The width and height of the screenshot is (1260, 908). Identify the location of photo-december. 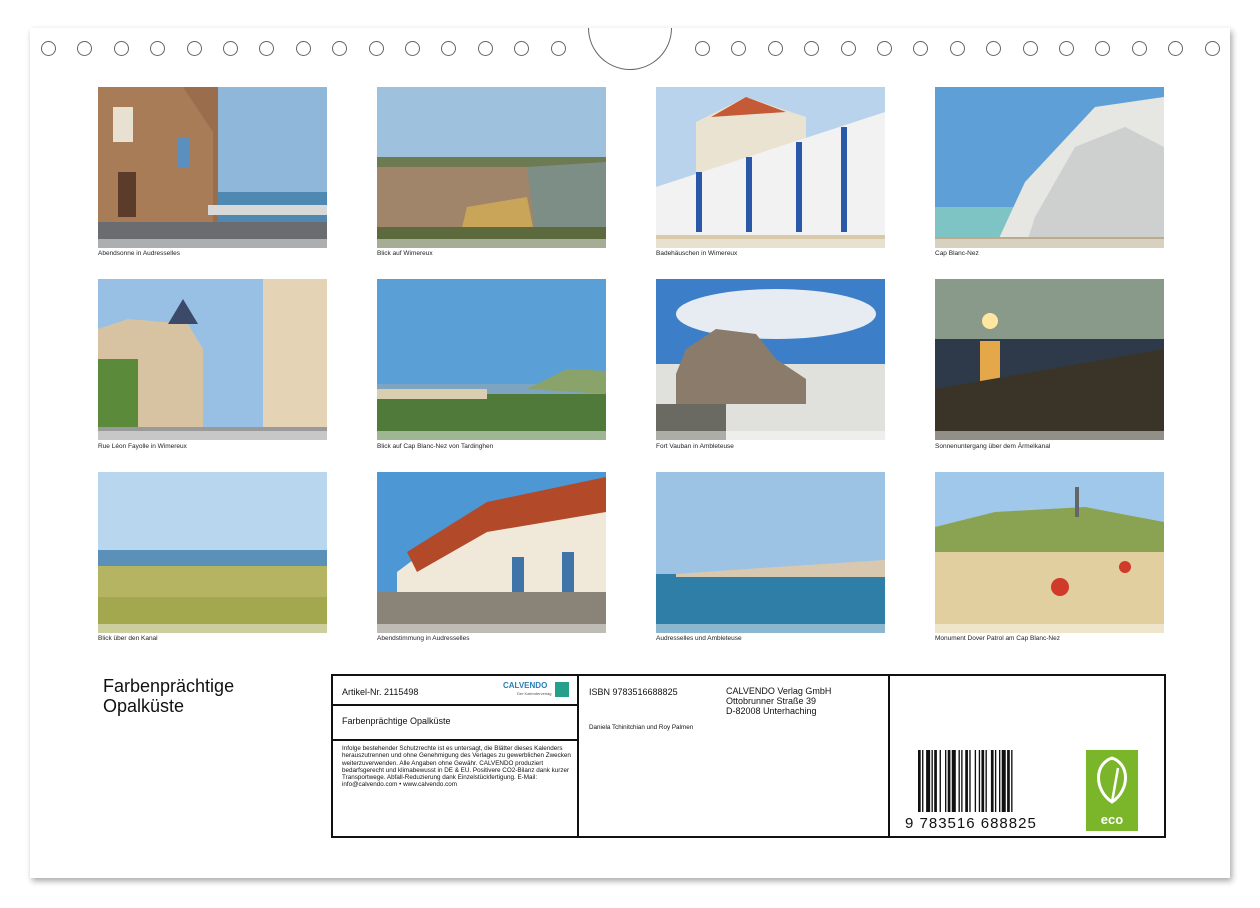
(1049, 552).